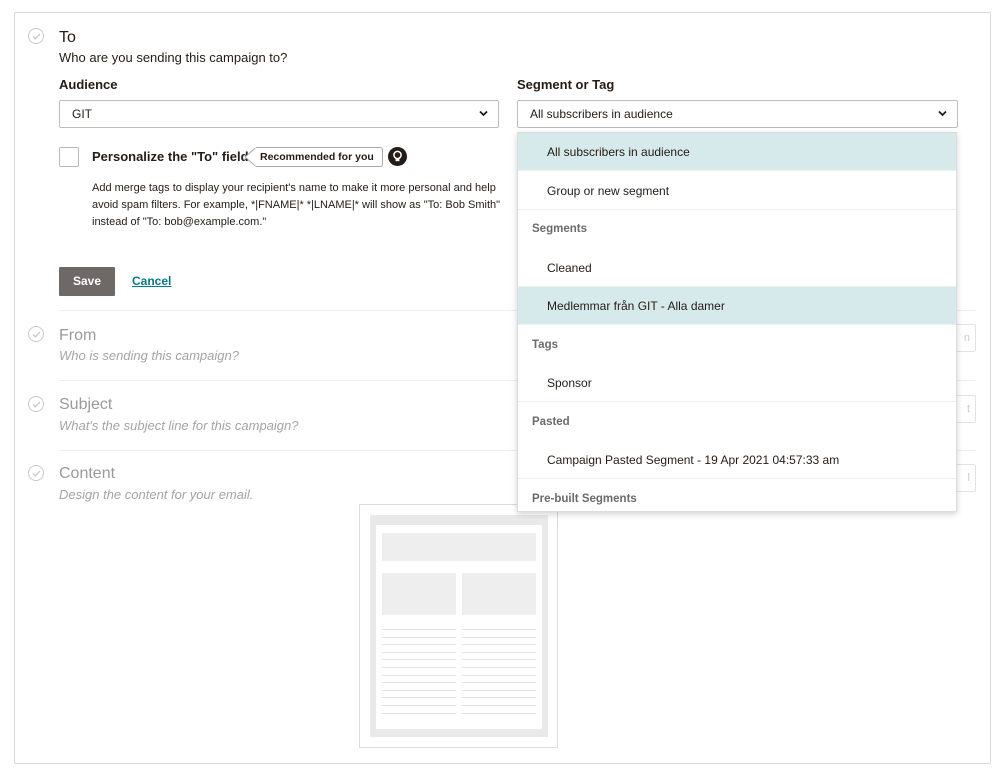  Describe the element at coordinates (459, 547) in the screenshot. I see `preview-header-block` at that location.